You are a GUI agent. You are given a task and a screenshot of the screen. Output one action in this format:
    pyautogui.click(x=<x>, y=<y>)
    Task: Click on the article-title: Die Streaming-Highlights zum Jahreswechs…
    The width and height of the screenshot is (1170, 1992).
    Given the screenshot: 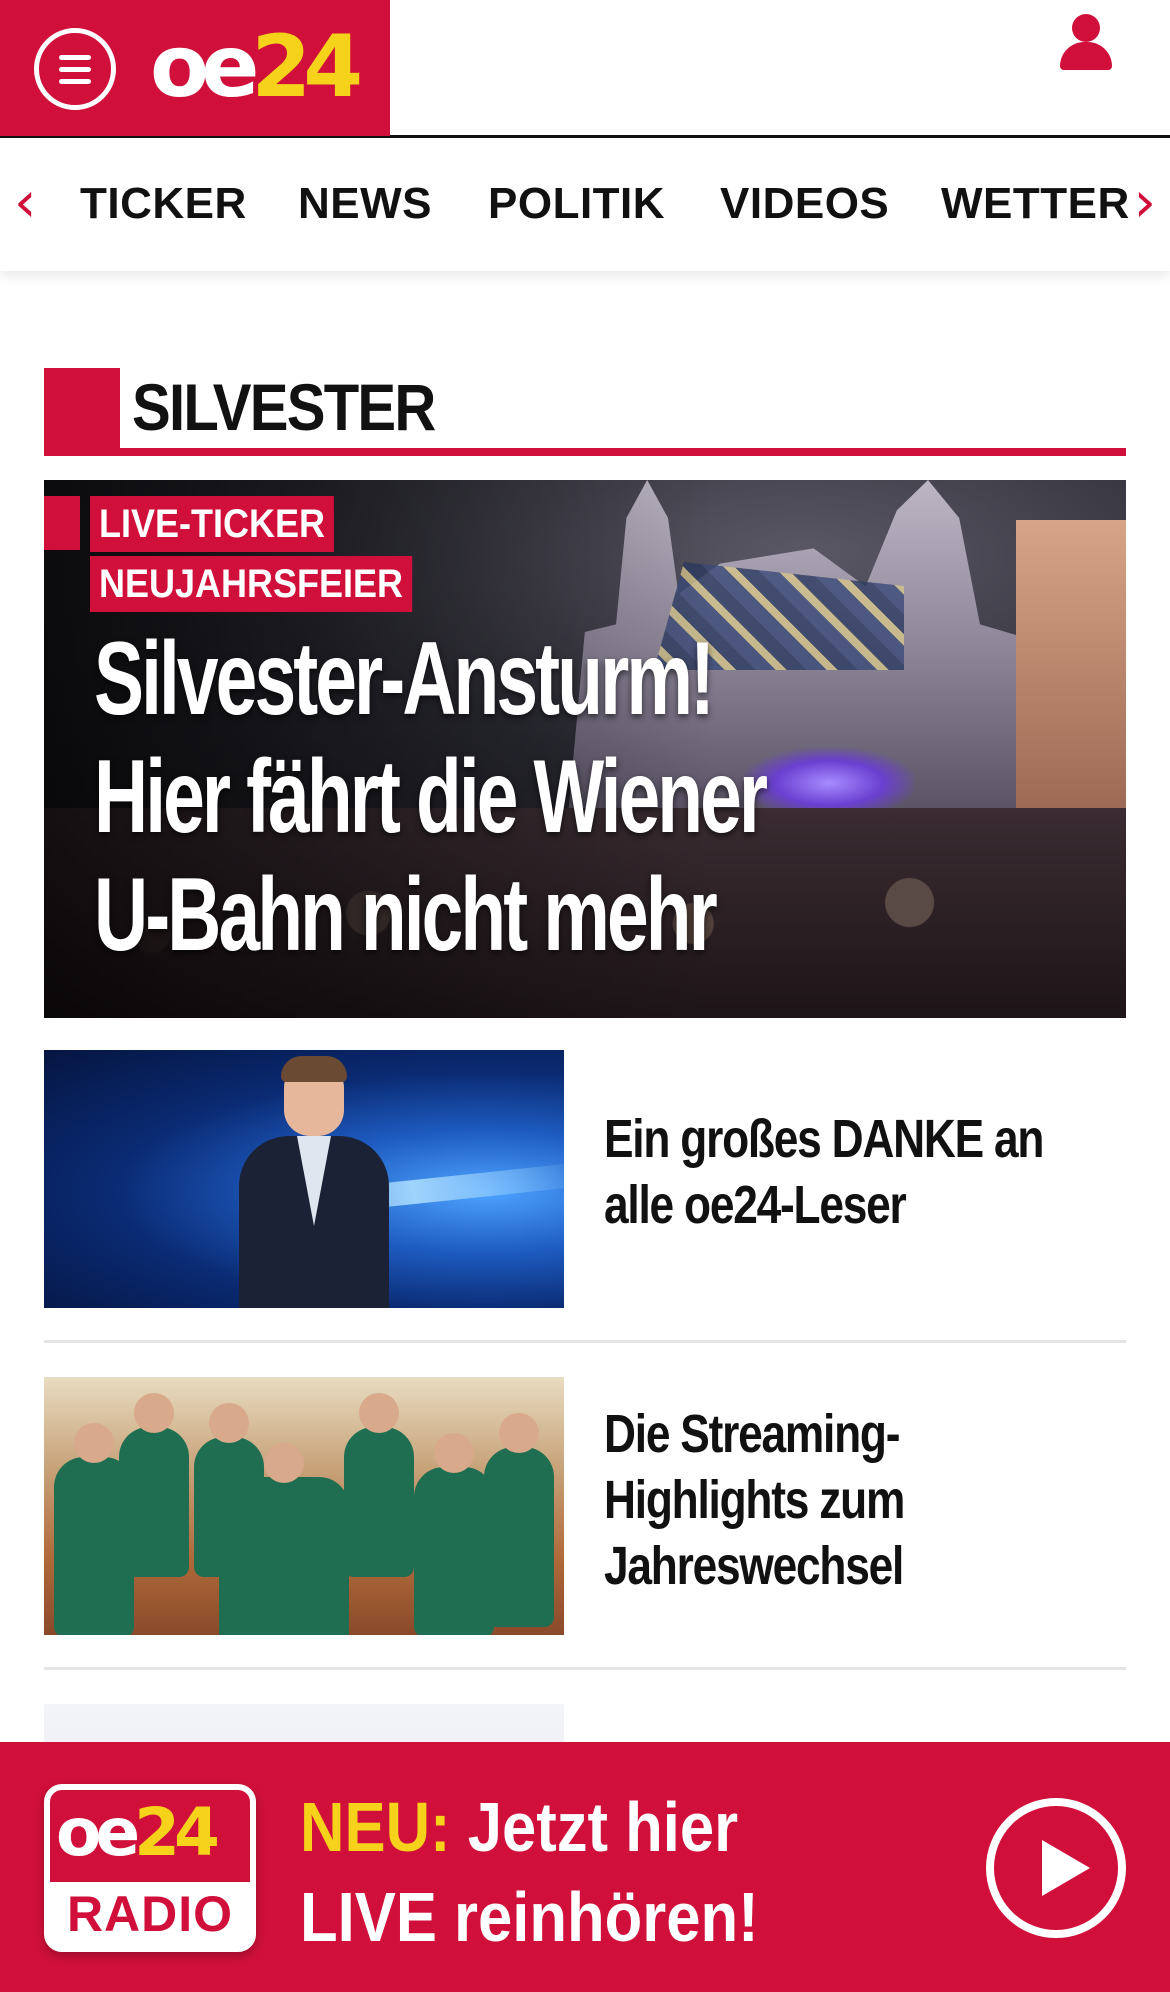 What is the action you would take?
    pyautogui.click(x=850, y=1500)
    